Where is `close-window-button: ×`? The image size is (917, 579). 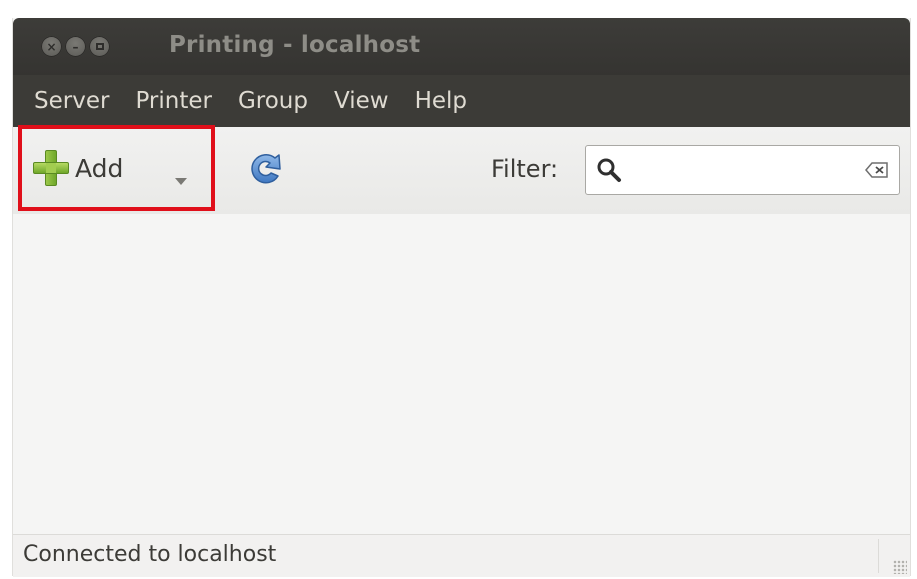
close-window-button: × is located at coordinates (51, 46).